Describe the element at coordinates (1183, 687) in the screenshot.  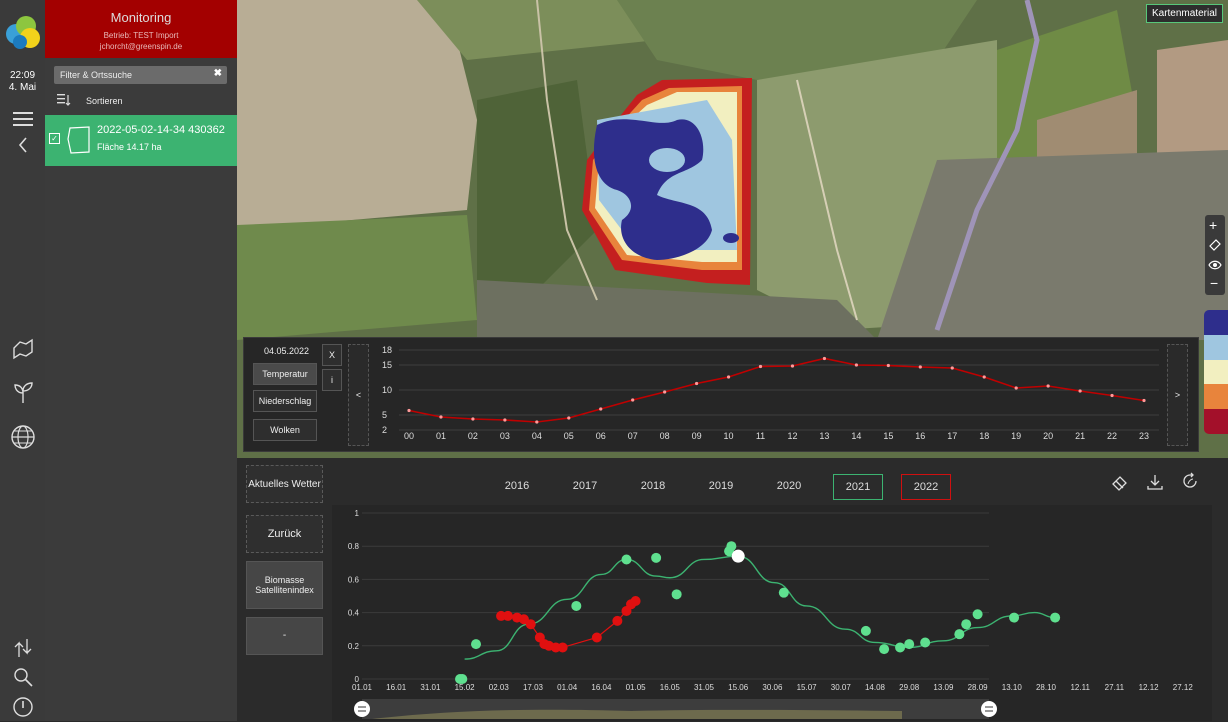
I see `bio-xtick-label: 27.12` at that location.